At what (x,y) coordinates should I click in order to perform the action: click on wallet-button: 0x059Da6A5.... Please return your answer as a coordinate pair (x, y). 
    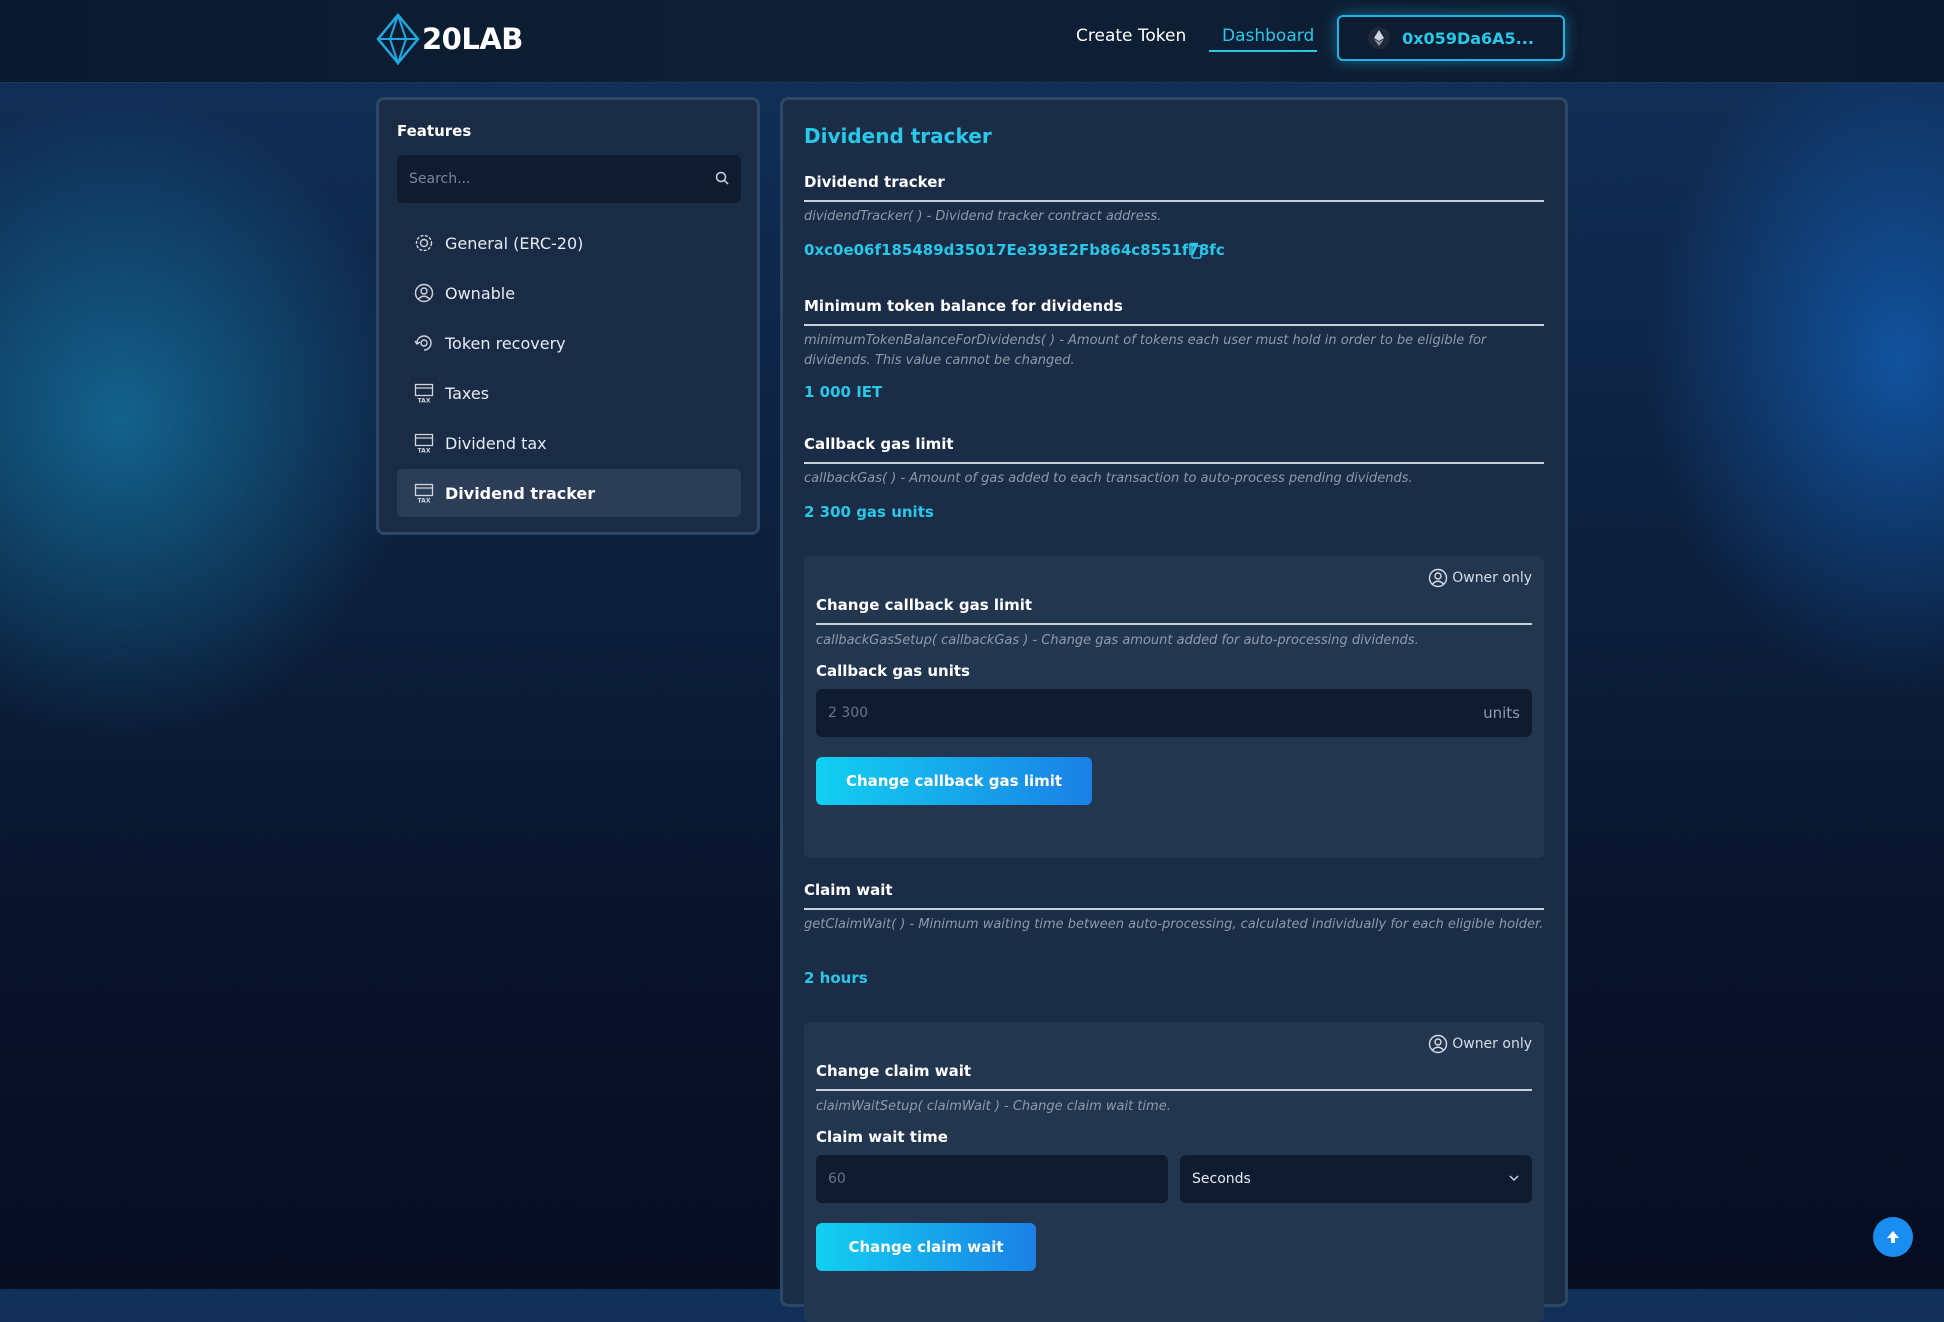
    Looking at the image, I should click on (1451, 38).